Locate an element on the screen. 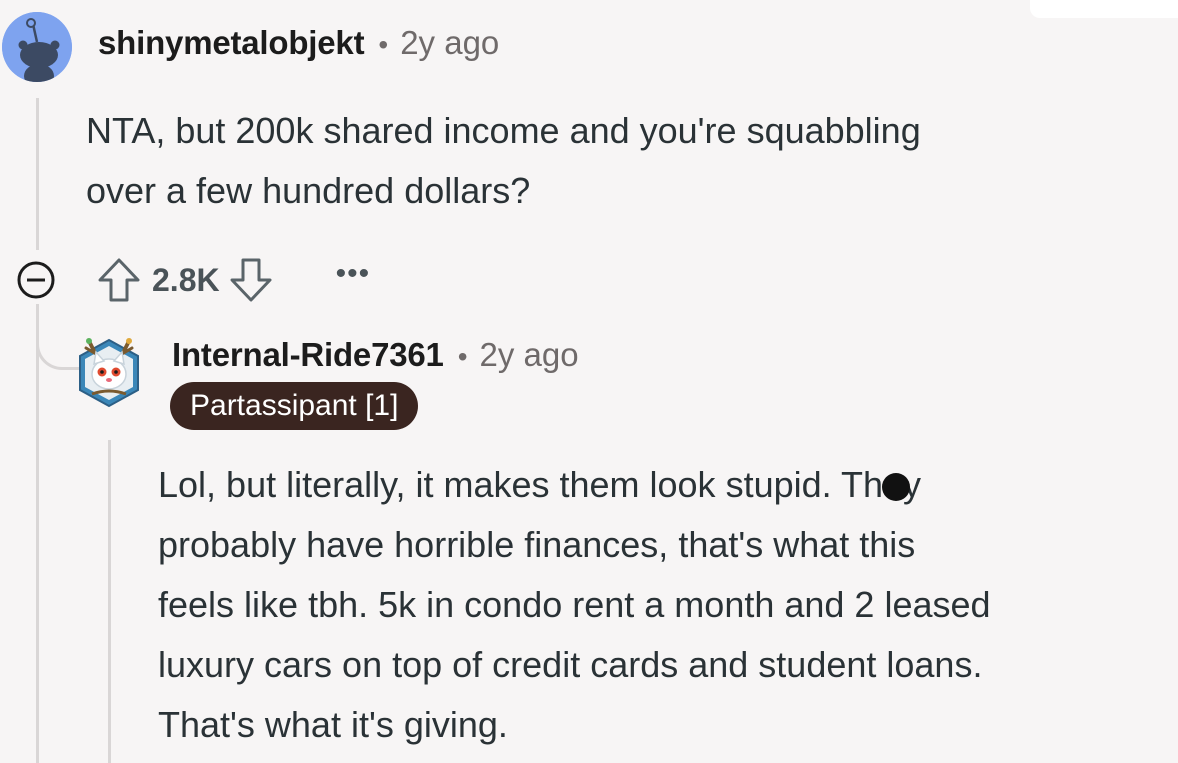 Image resolution: width=1178 pixels, height=763 pixels. comment-timestamp: 2y ago is located at coordinates (450, 42).